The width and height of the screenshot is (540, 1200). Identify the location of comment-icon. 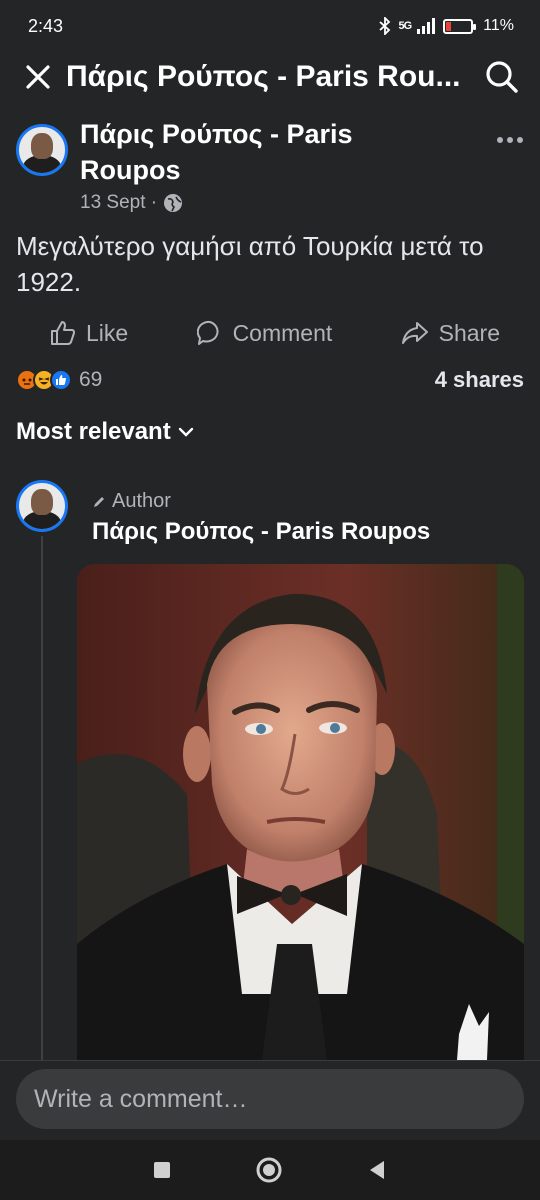
(207, 332).